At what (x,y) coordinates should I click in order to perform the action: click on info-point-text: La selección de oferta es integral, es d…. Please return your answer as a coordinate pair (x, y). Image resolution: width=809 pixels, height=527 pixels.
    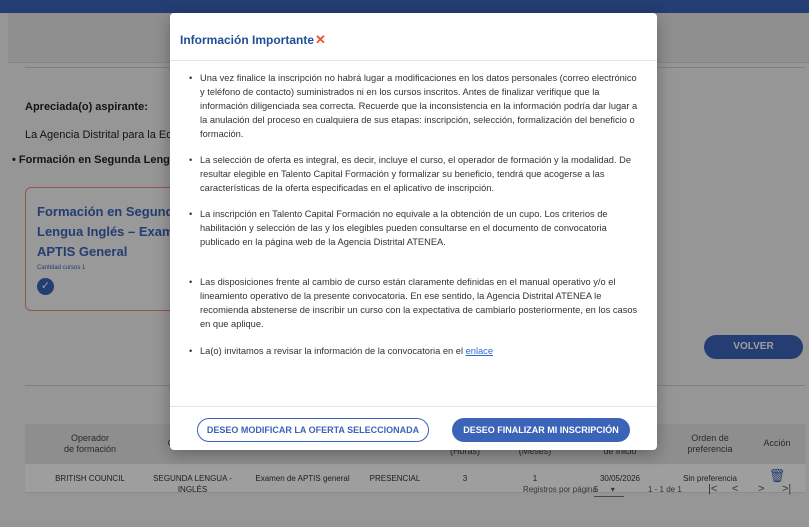
    Looking at the image, I should click on (415, 174).